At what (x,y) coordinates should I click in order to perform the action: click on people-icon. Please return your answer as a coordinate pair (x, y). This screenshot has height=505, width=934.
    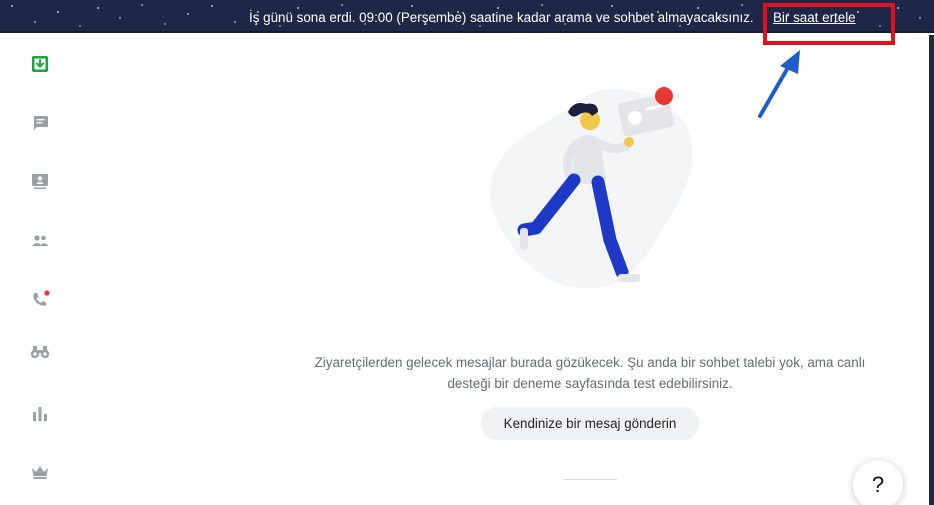
    Looking at the image, I should click on (40, 240).